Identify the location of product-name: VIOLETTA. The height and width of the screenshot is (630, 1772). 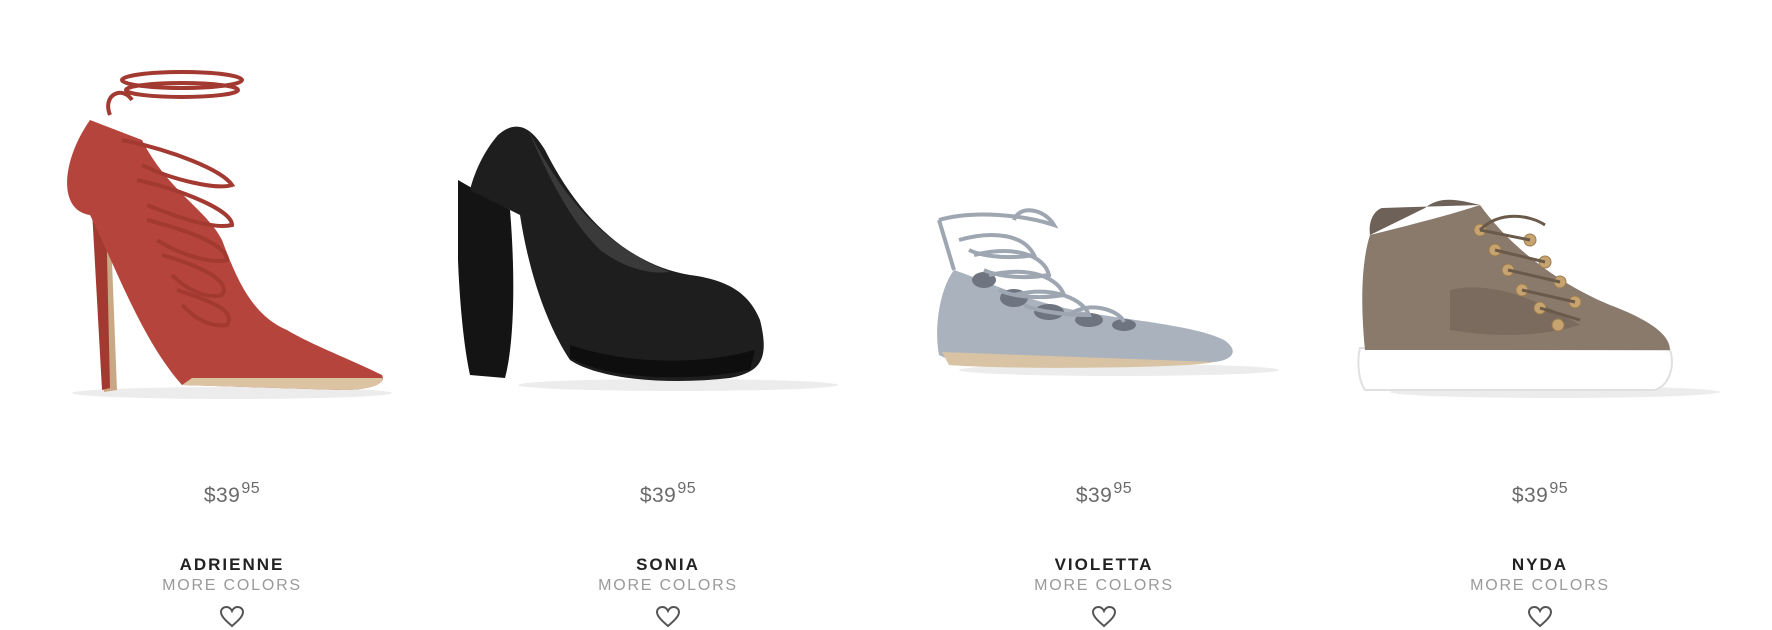
(1104, 565).